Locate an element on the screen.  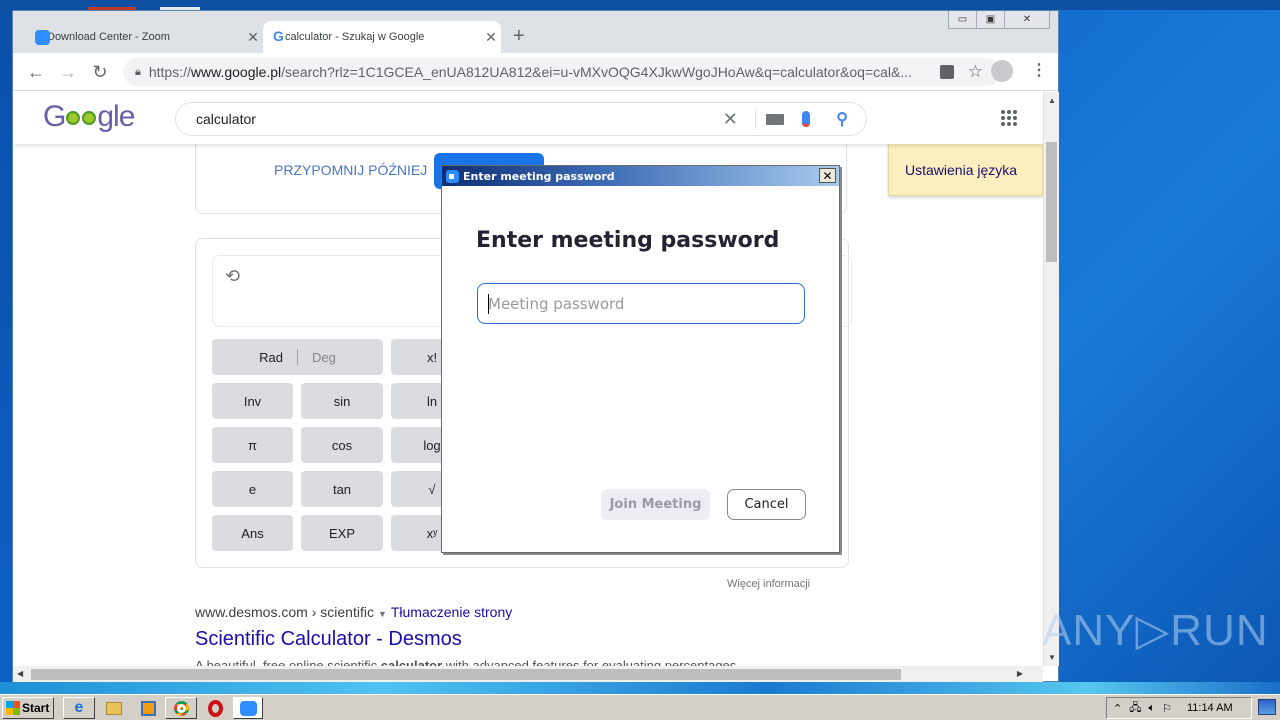
zoom-taskbar-icon is located at coordinates (248, 708).